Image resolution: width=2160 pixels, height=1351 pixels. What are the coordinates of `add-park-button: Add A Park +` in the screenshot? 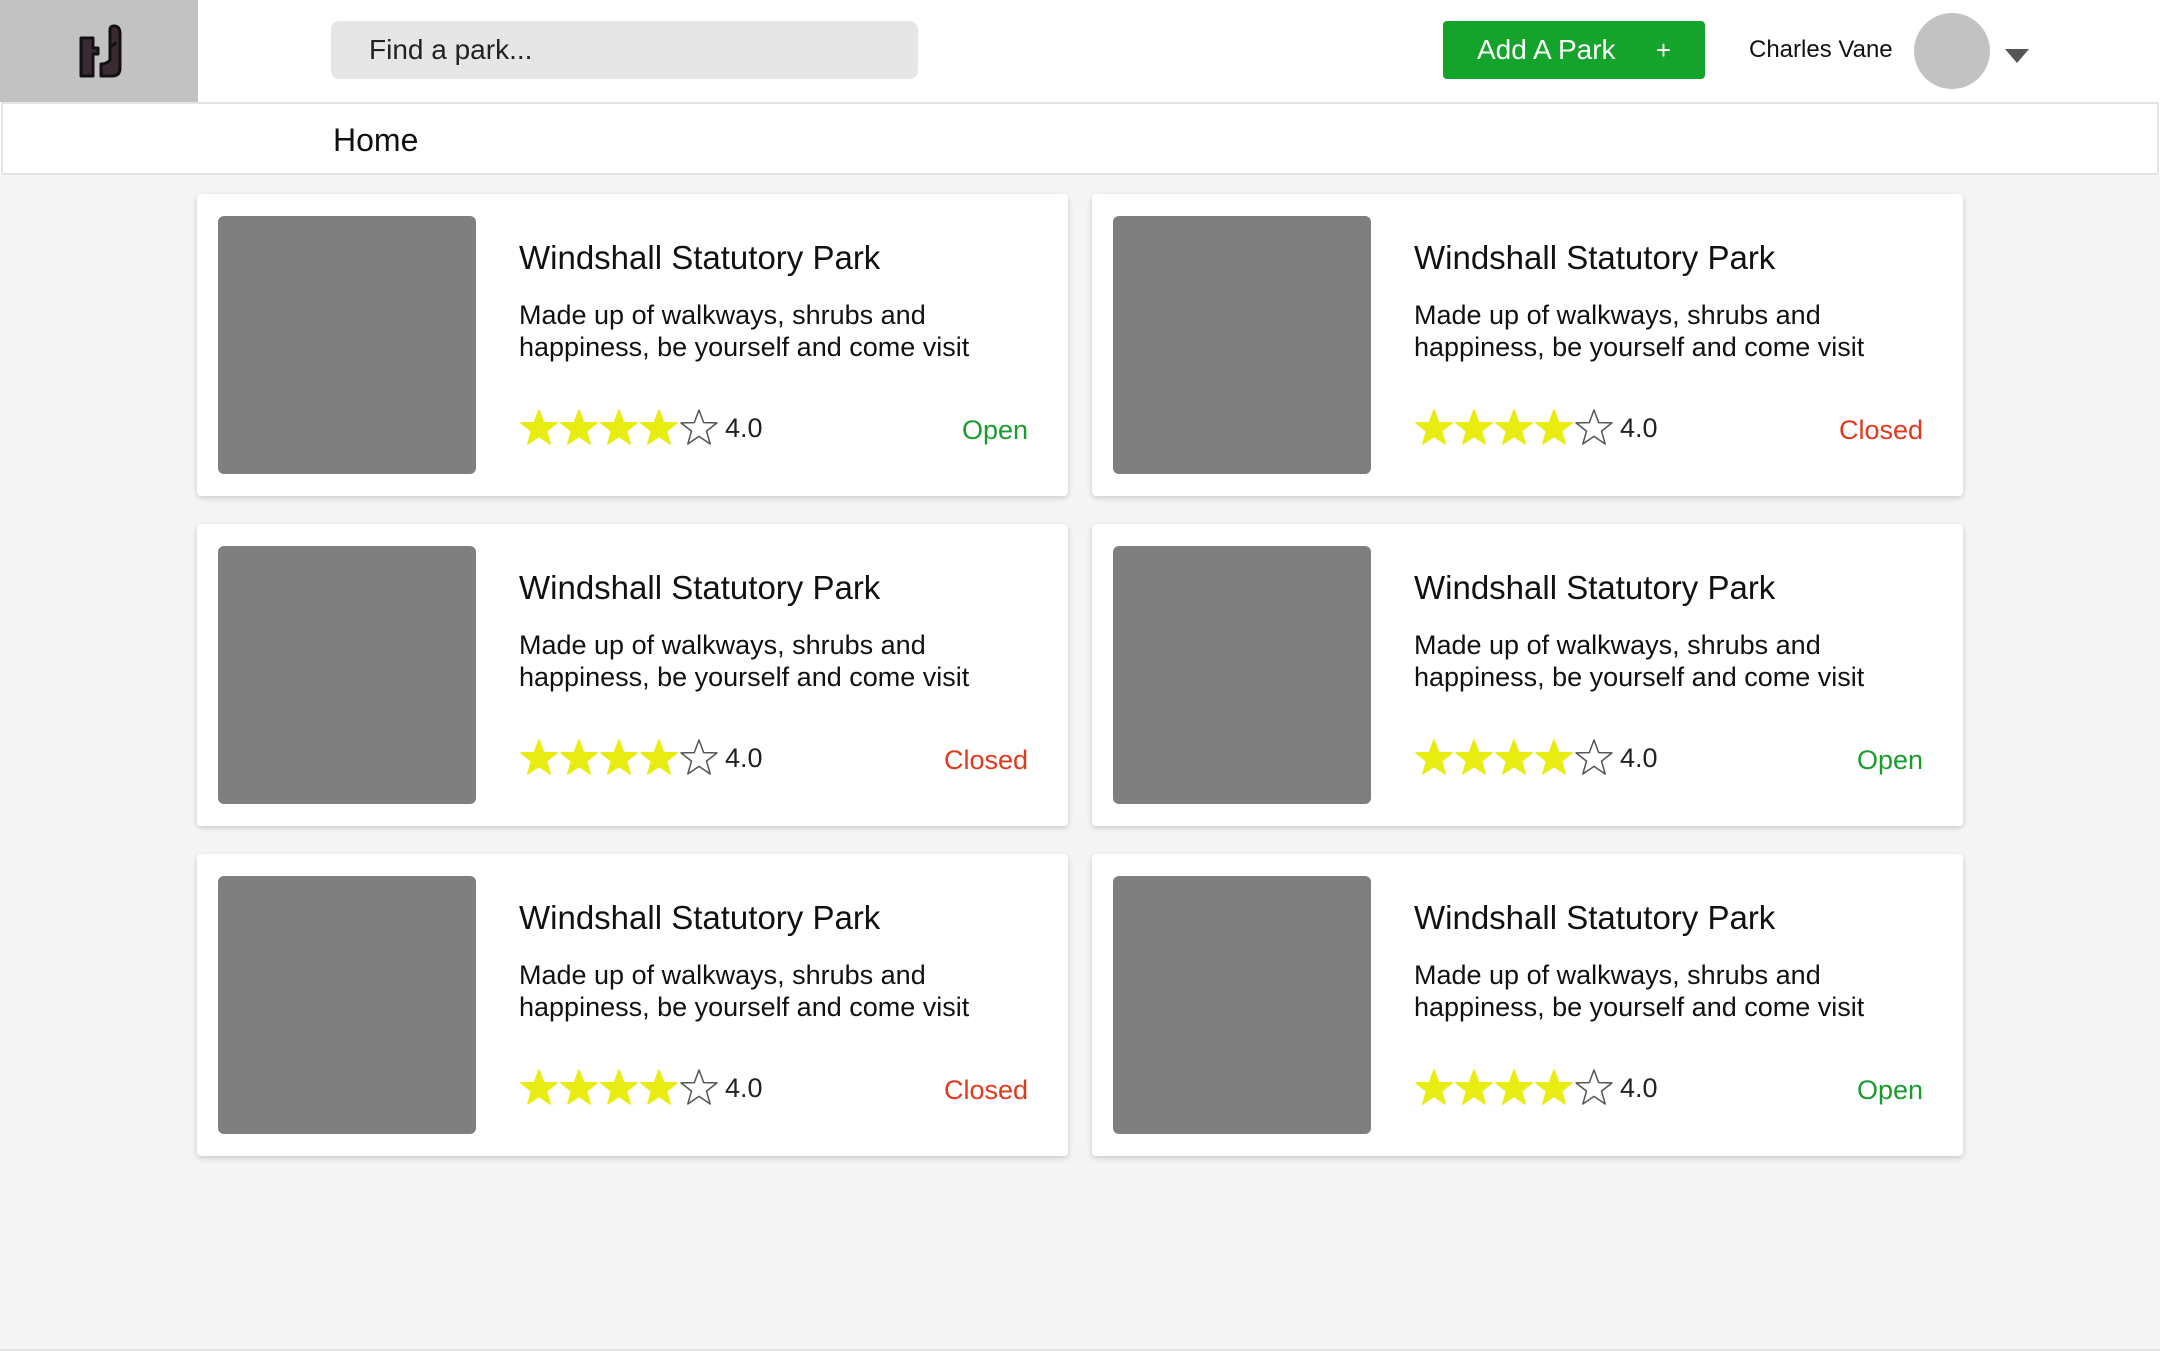 It's located at (1574, 50).